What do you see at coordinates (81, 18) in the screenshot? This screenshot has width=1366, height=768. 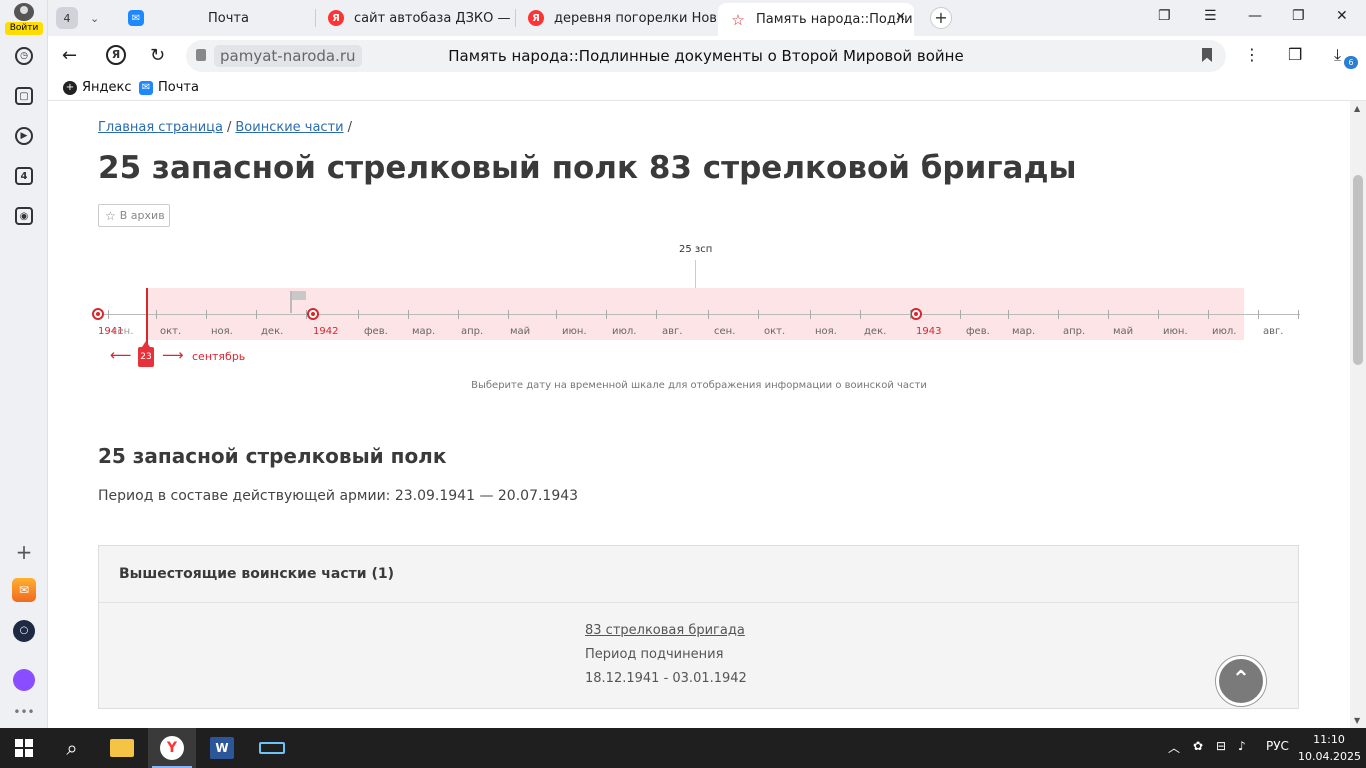 I see `tab-groups-button: 4 ⌄` at bounding box center [81, 18].